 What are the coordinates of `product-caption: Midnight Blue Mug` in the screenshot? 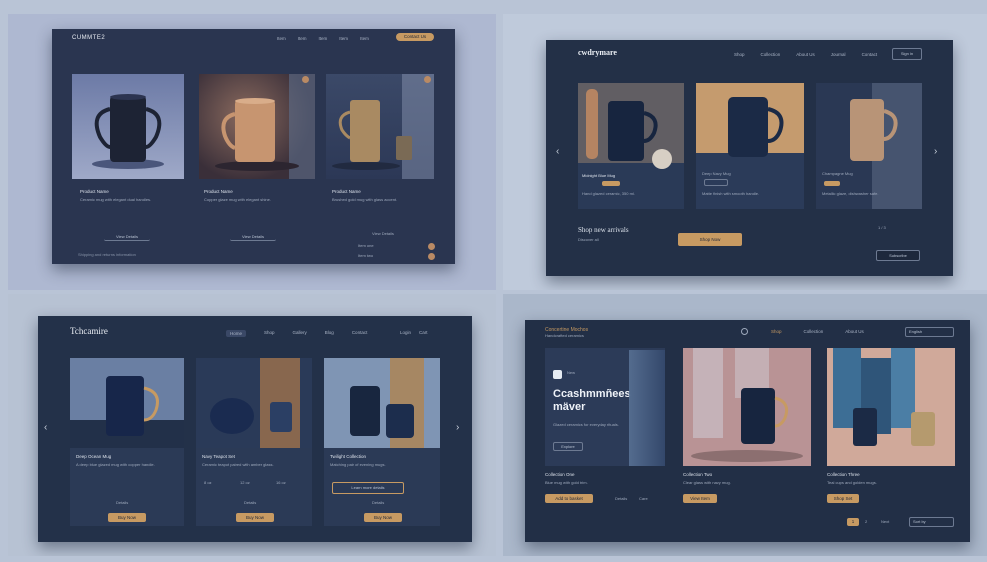 It's located at (599, 175).